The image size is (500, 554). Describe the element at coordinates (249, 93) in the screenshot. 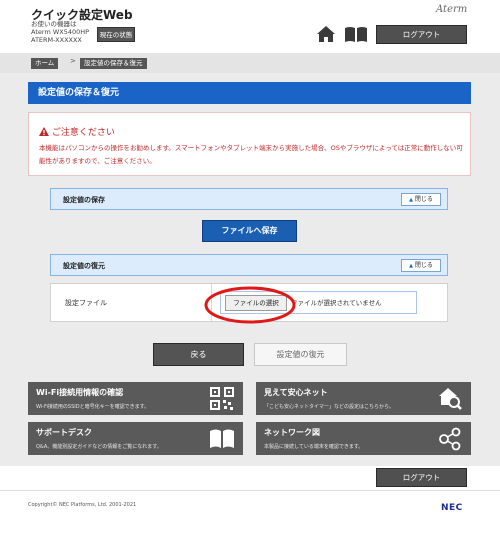

I see `page-title: 設定値の保存＆復元` at that location.